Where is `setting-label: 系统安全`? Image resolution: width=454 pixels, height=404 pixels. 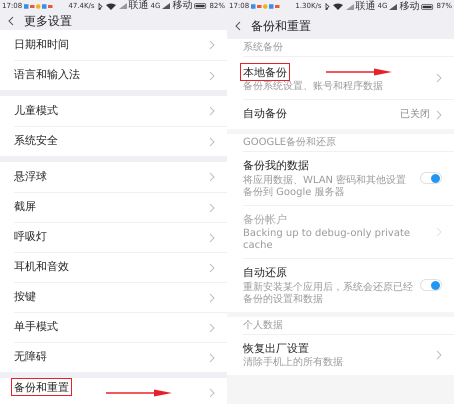 setting-label: 系统安全 is located at coordinates (36, 141).